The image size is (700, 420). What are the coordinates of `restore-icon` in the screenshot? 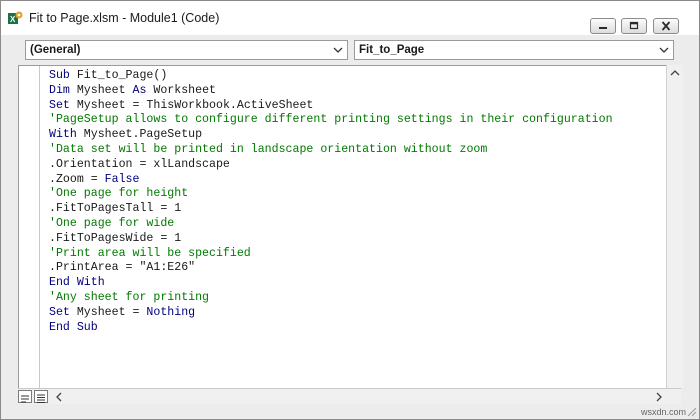 It's located at (634, 25).